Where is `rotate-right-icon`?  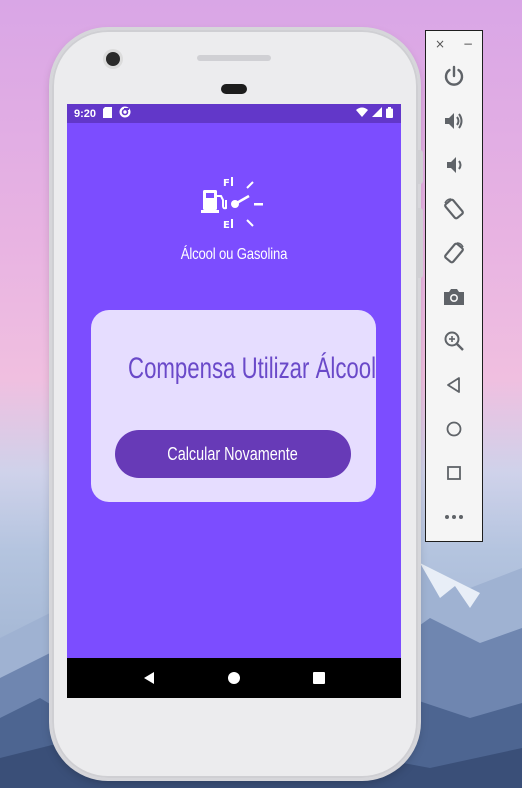
rotate-right-icon is located at coordinates (454, 253).